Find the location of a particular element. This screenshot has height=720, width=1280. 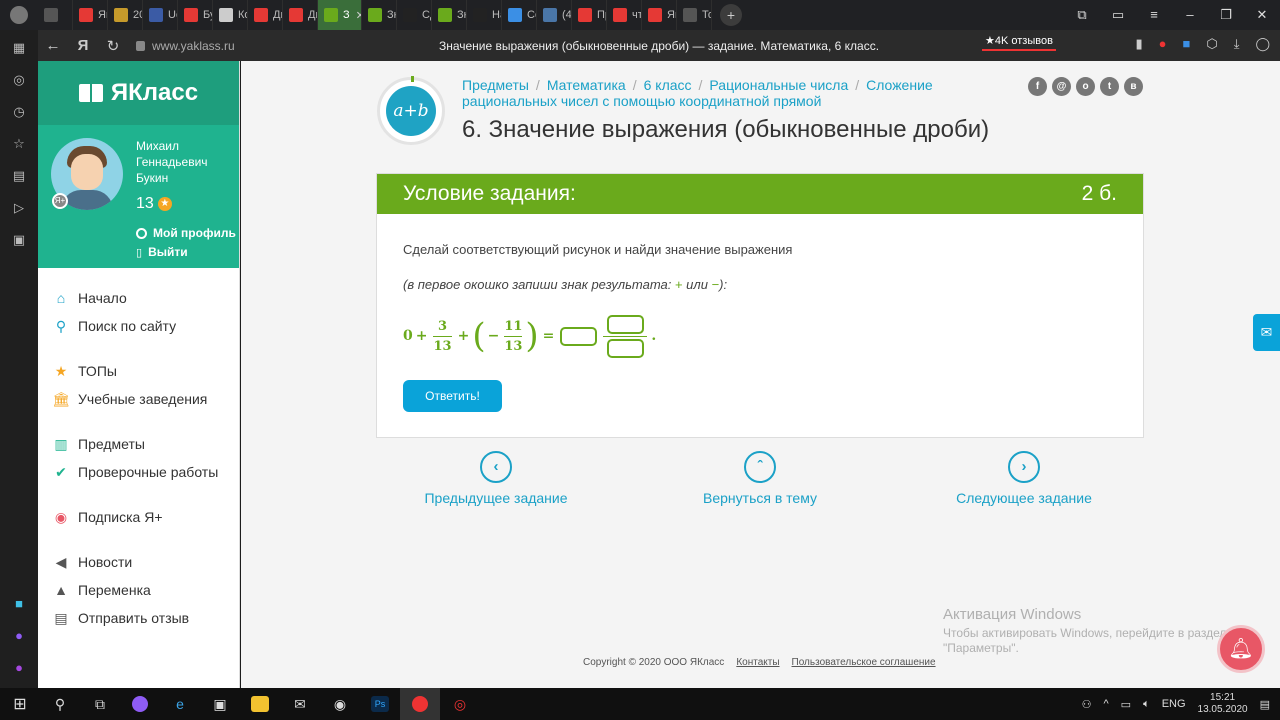

yandex-browser-icon is located at coordinates (420, 704).